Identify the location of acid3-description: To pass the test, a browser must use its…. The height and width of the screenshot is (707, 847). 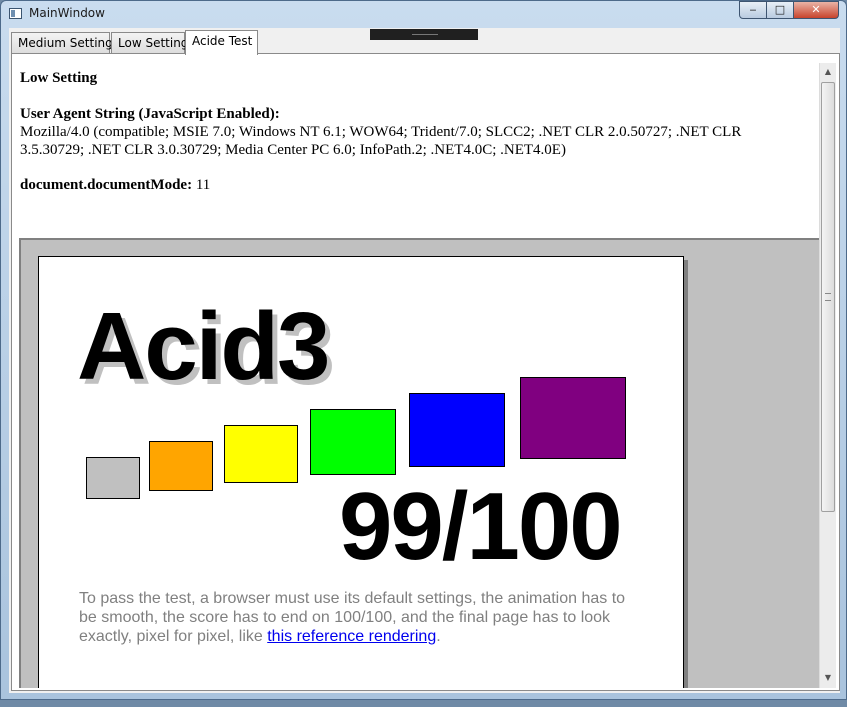
(361, 617).